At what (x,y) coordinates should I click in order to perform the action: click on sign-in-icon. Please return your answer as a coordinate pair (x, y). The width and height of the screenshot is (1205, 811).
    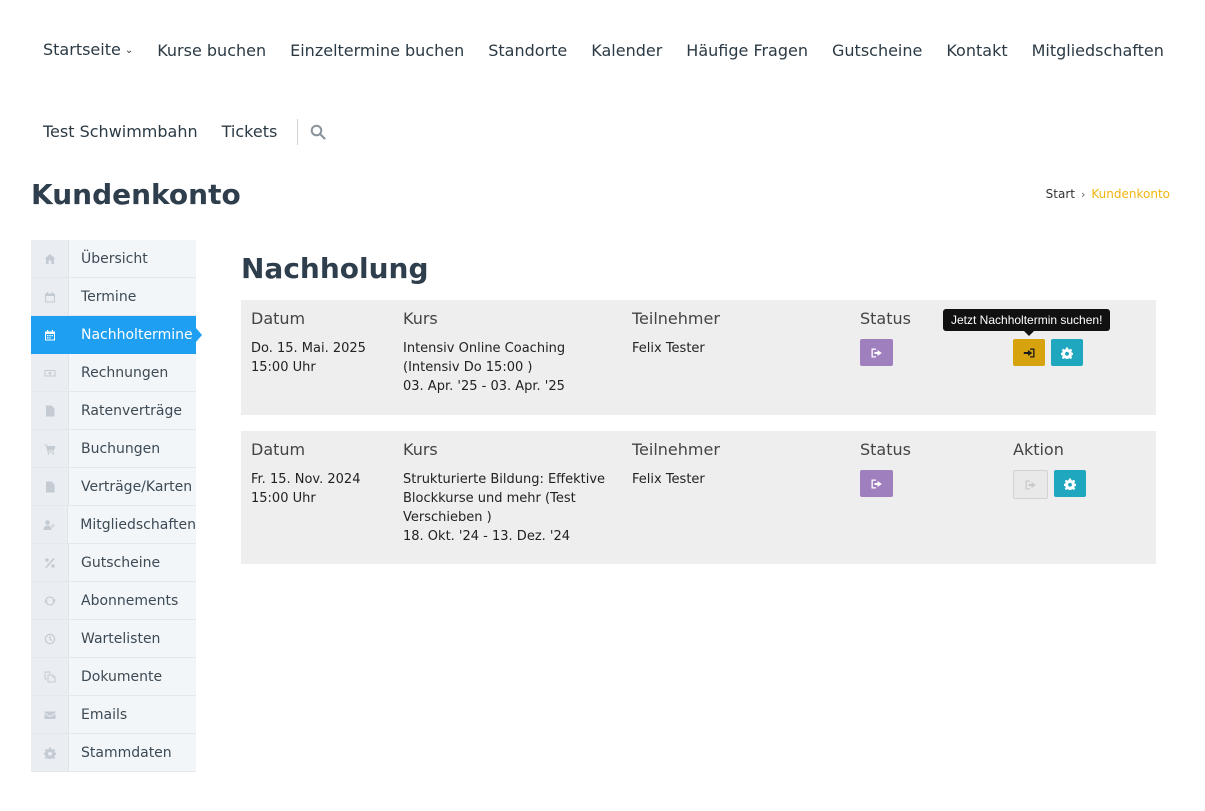
    Looking at the image, I should click on (1029, 352).